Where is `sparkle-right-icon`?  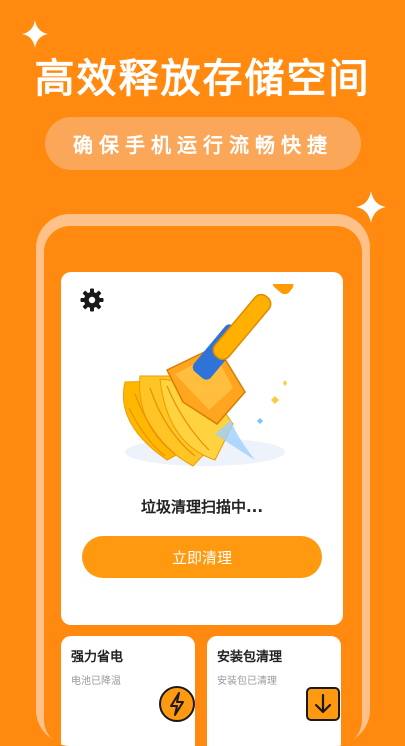 sparkle-right-icon is located at coordinates (371, 207).